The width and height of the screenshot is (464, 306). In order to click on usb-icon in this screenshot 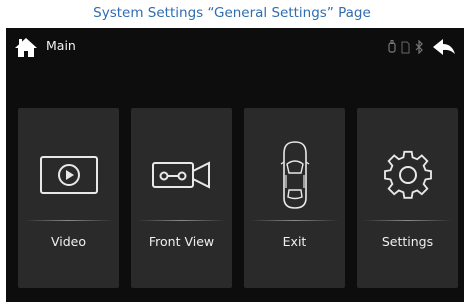, I will do `click(392, 46)`.